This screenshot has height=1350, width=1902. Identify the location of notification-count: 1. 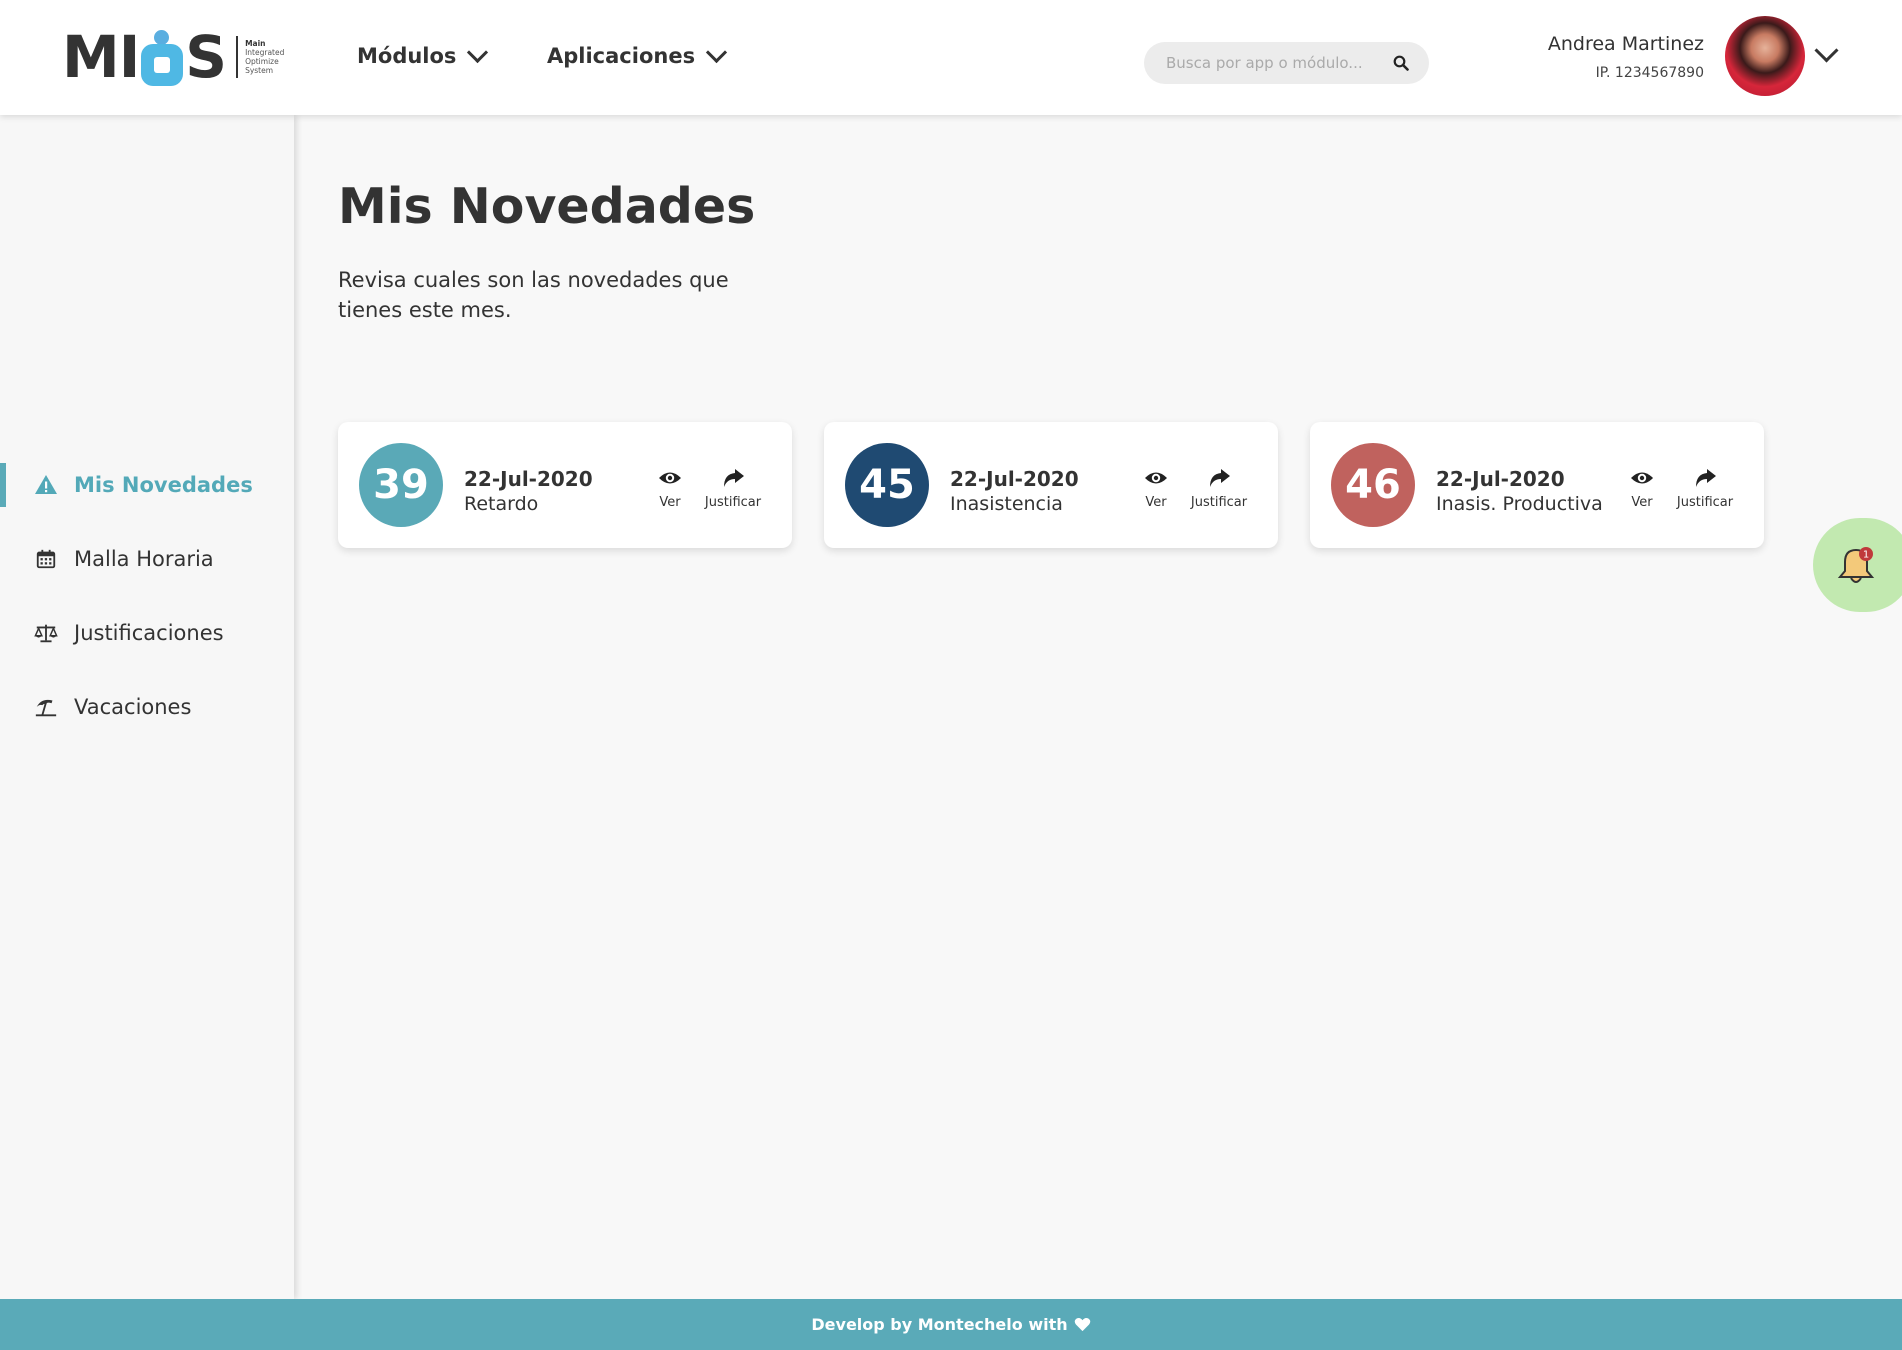
(1866, 555).